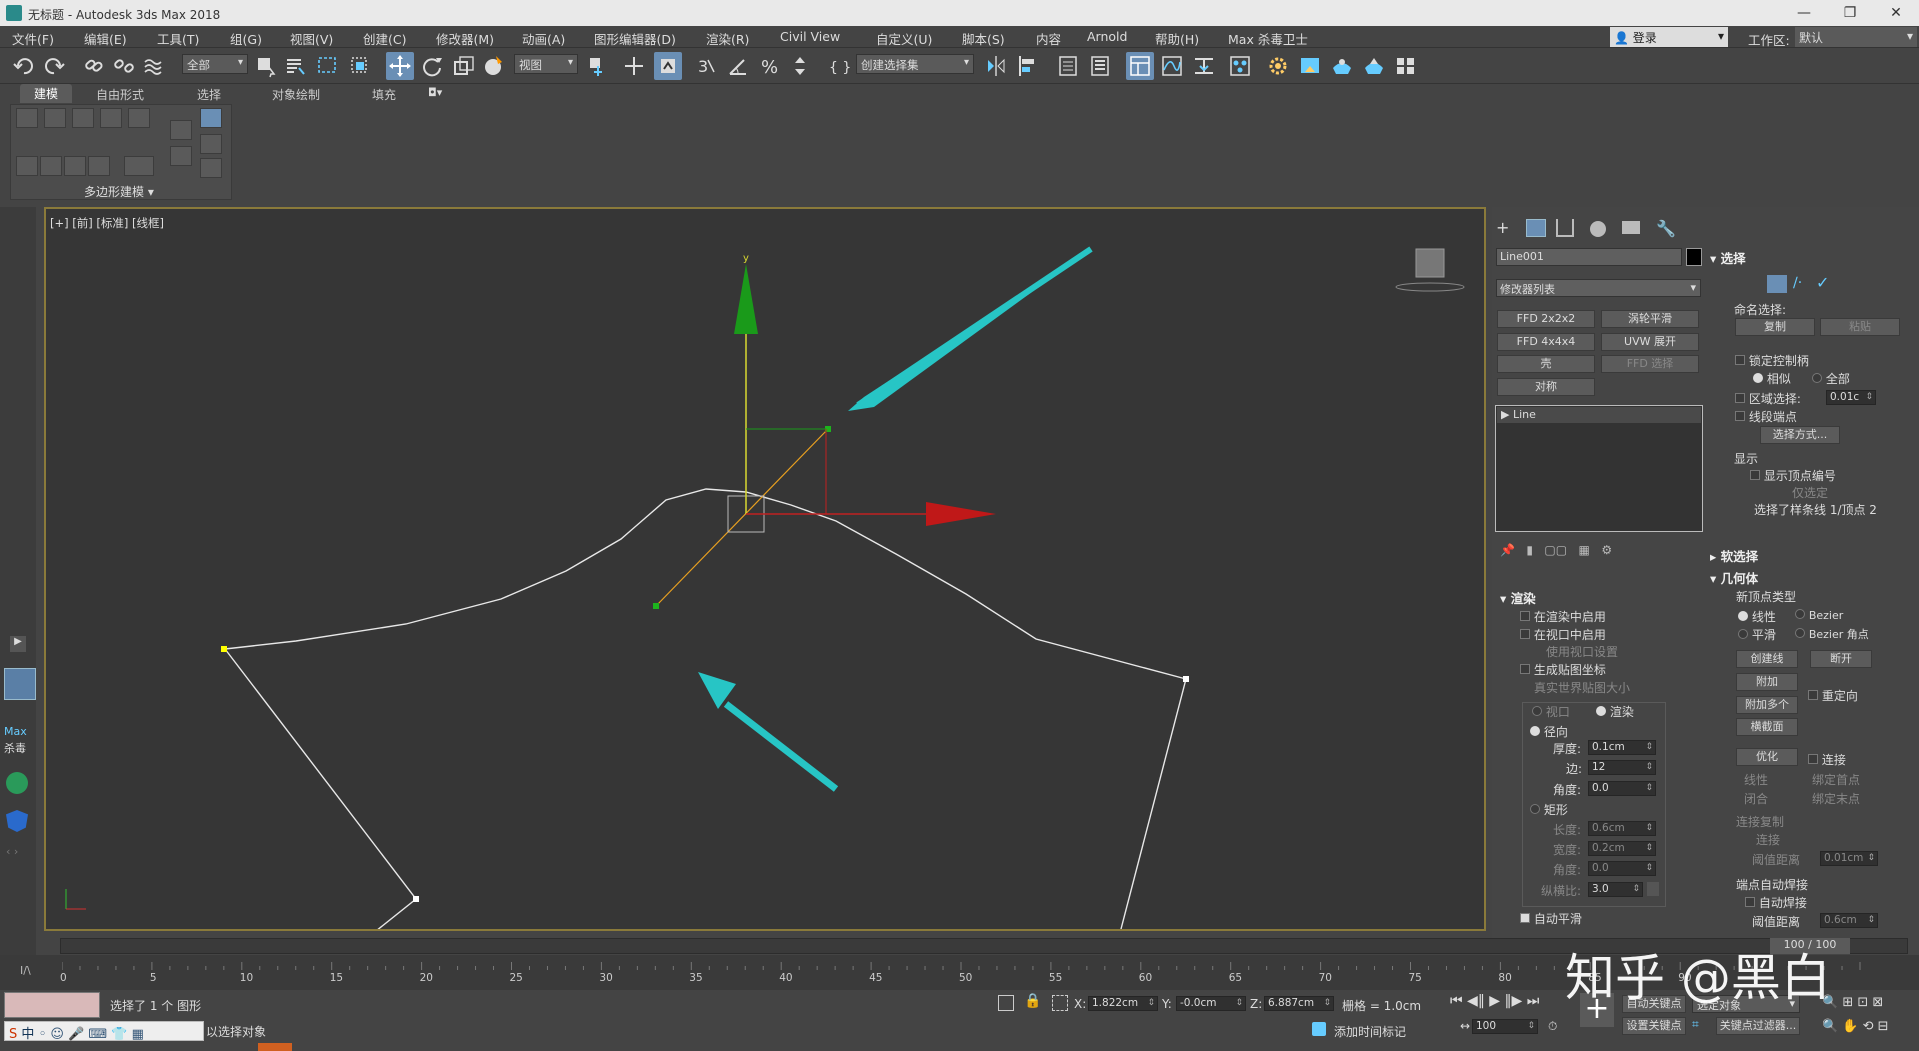  I want to click on scan-icon, so click(17, 783).